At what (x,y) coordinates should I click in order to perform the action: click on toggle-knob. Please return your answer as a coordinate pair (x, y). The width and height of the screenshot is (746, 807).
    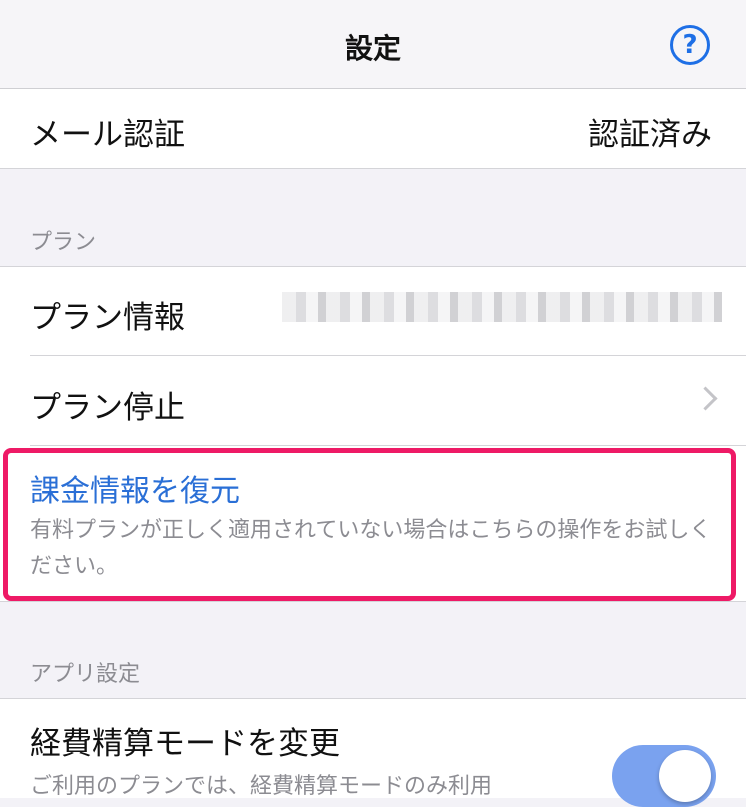
    Looking at the image, I should click on (685, 776).